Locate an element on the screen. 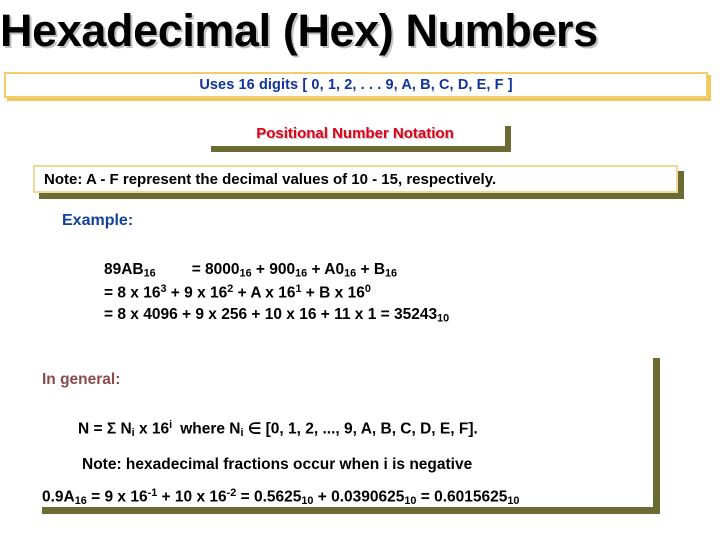 This screenshot has width=720, height=540. example-line2-term4: + B x 16 is located at coordinates (333, 293).